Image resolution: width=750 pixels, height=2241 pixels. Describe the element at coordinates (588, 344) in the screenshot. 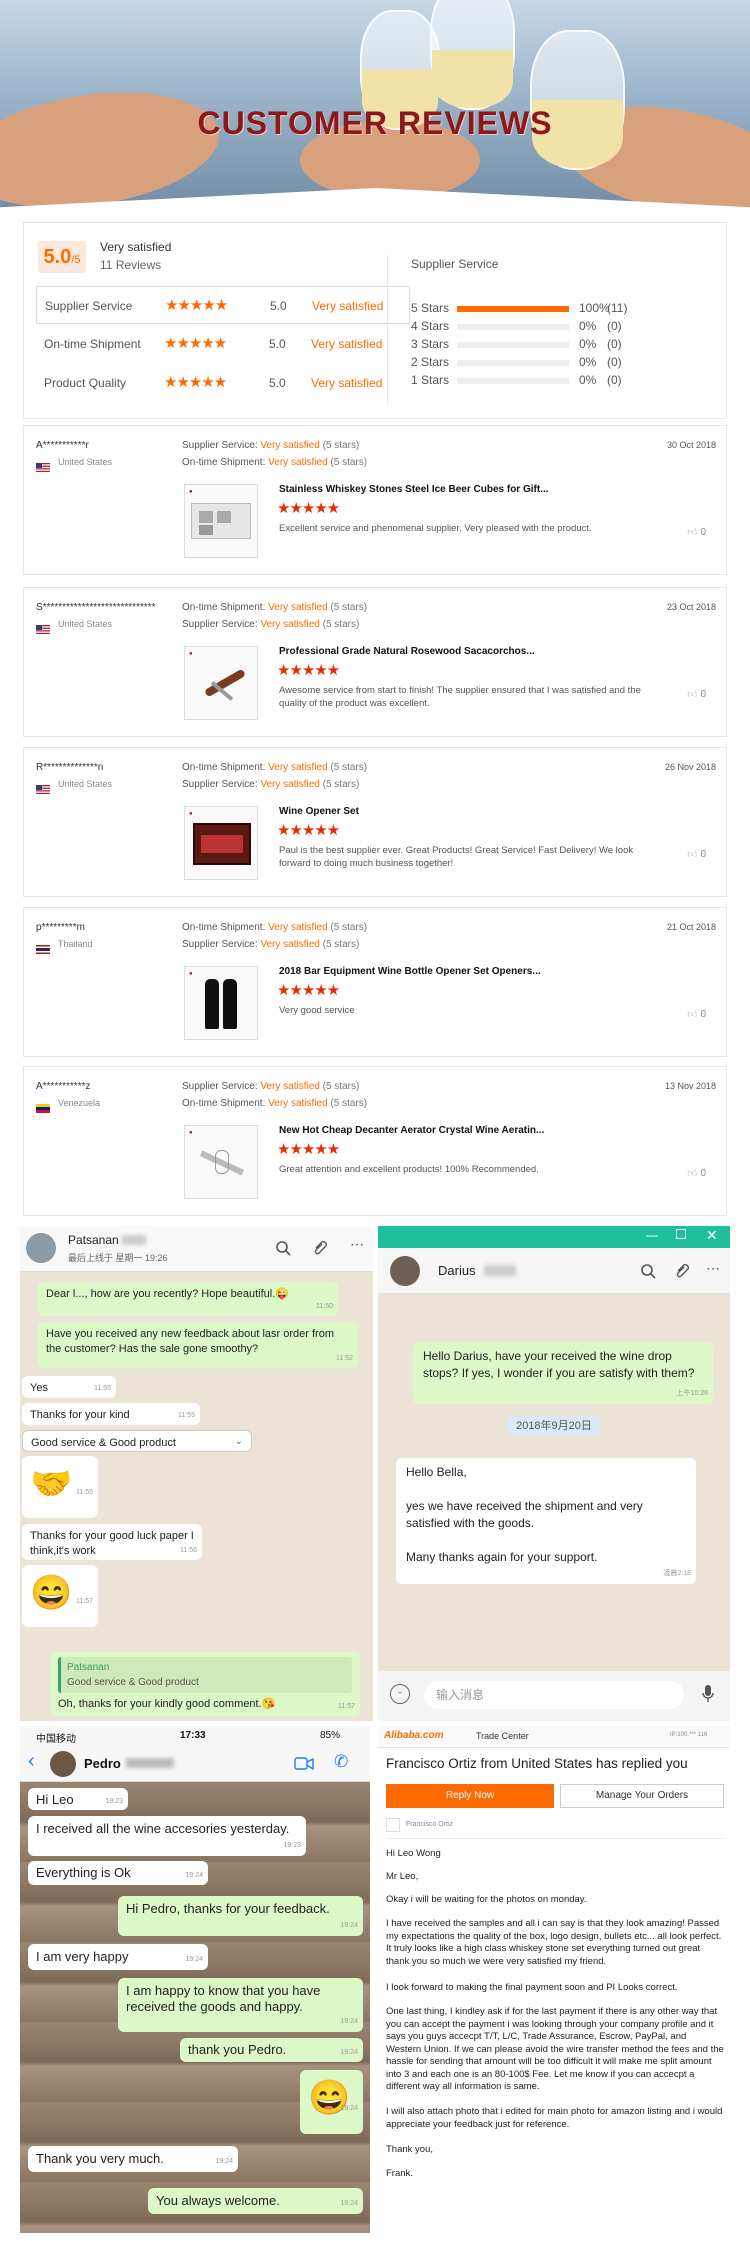

I see `star-row-percent: 0%` at that location.